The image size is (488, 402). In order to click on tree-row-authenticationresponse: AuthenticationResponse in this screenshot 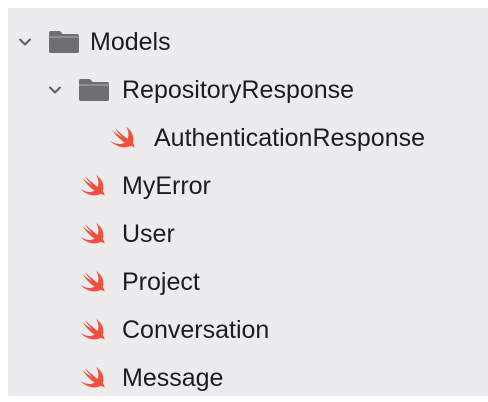, I will do `click(248, 138)`.